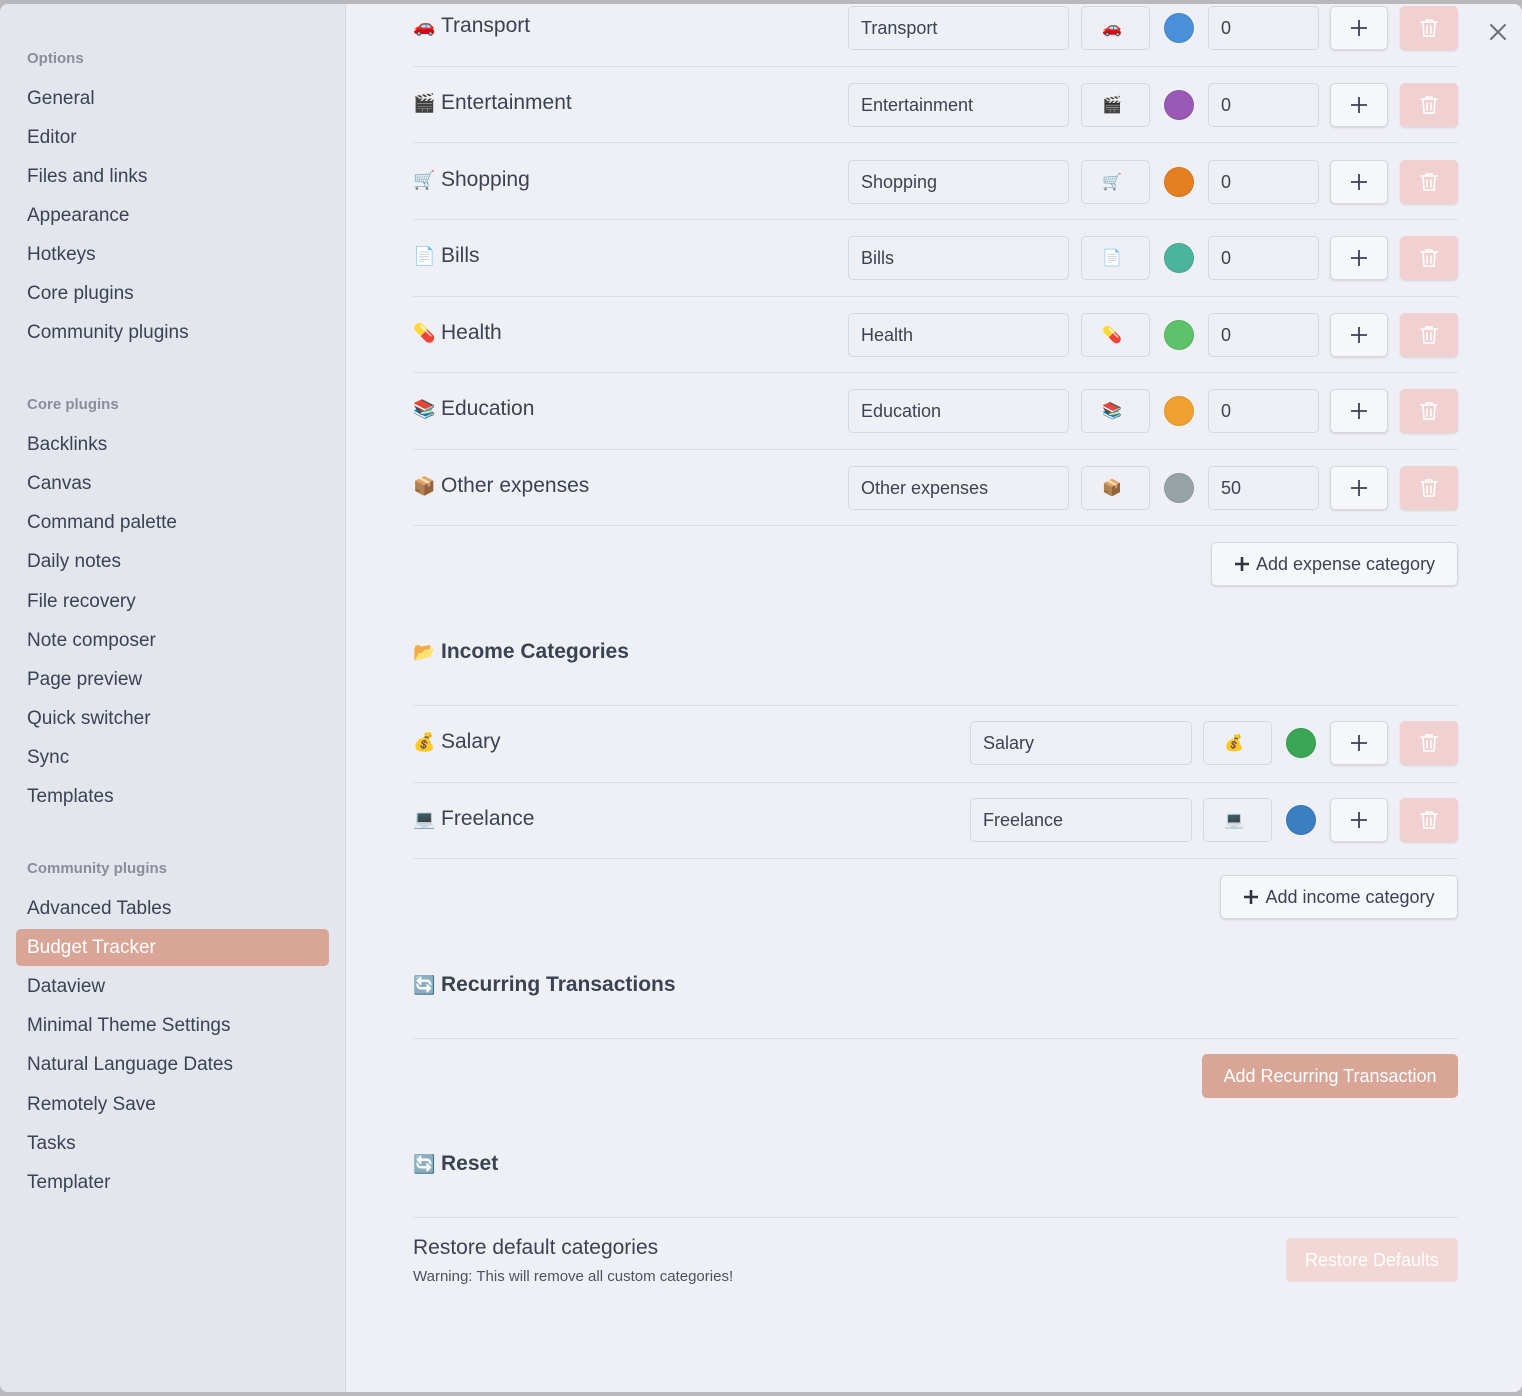 The height and width of the screenshot is (1396, 1522). Describe the element at coordinates (424, 333) in the screenshot. I see `pill-emoji-icon: 💊` at that location.